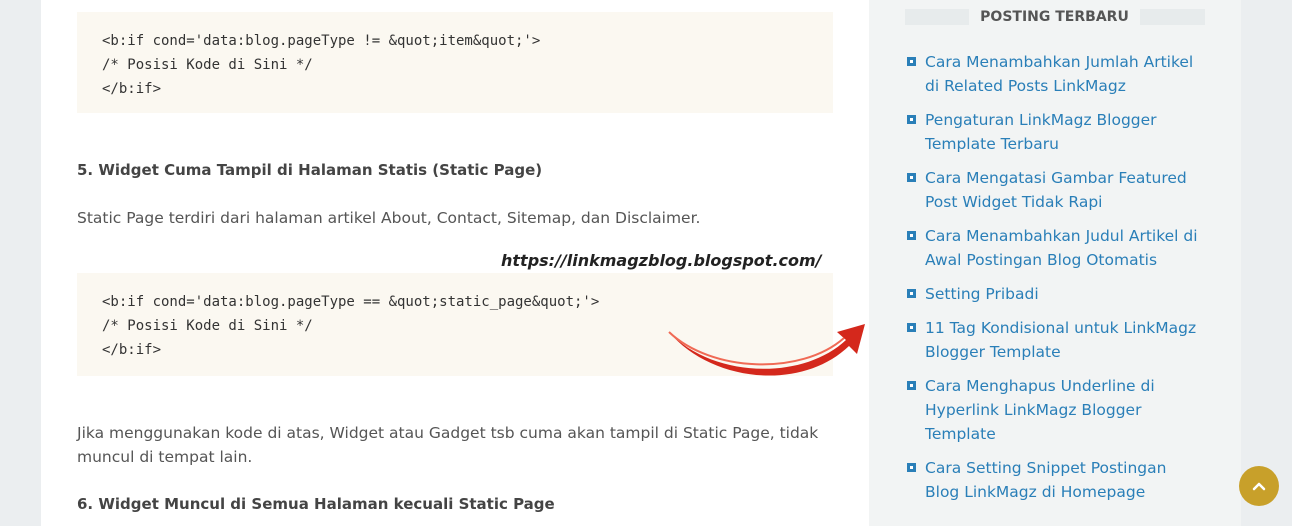 The height and width of the screenshot is (526, 1292). I want to click on red-curved-arrow-icon, so click(766, 350).